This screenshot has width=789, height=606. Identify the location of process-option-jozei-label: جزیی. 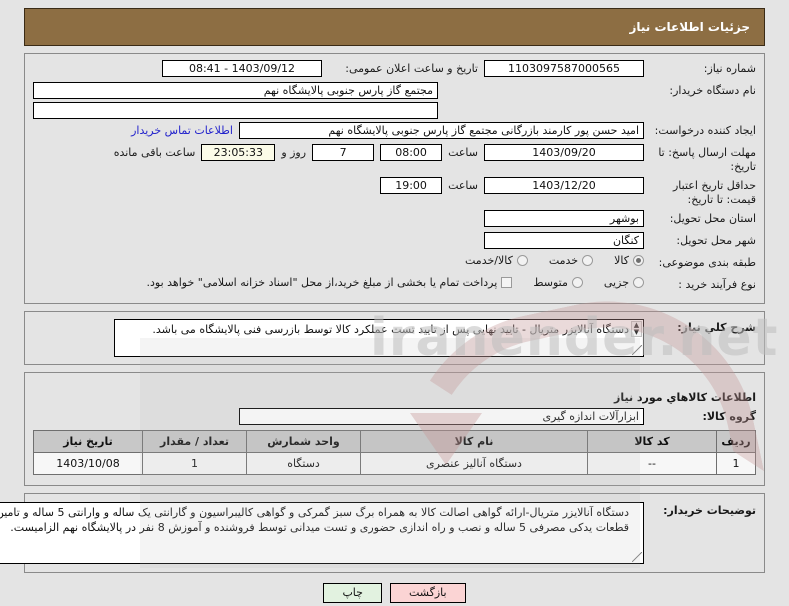
(616, 282).